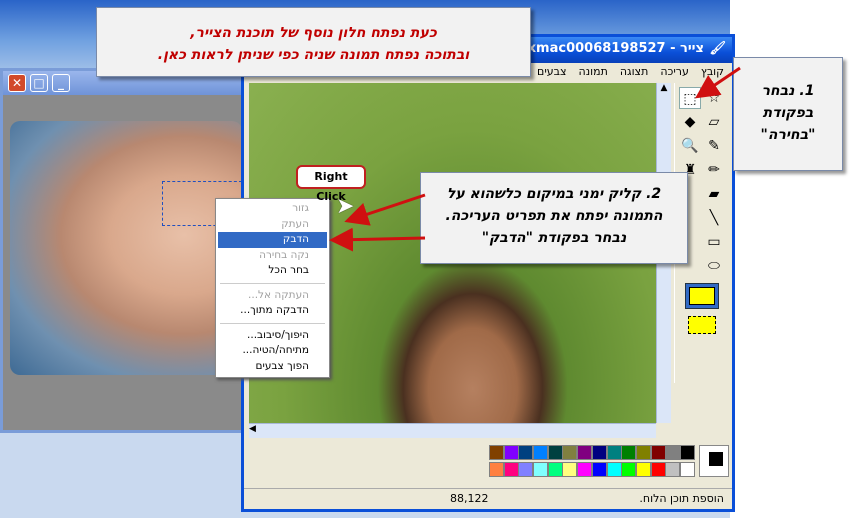 This screenshot has height=518, width=850. Describe the element at coordinates (788, 91) in the screenshot. I see `callout-line: 1. נבחר` at that location.